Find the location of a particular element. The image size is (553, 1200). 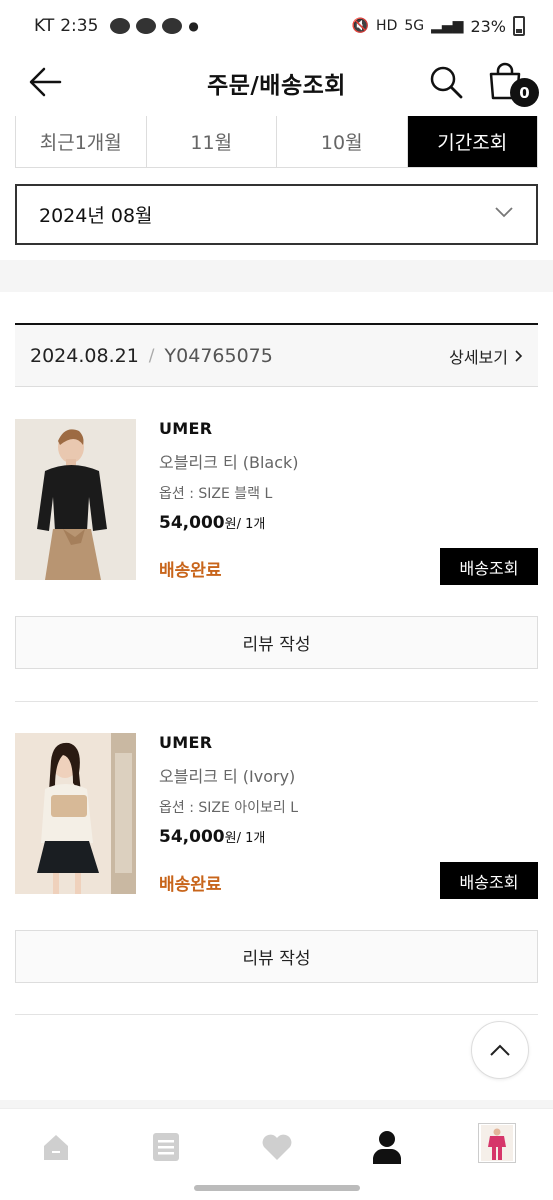

item-option: 옵션 : SIZE 아이보리 L is located at coordinates (229, 808).